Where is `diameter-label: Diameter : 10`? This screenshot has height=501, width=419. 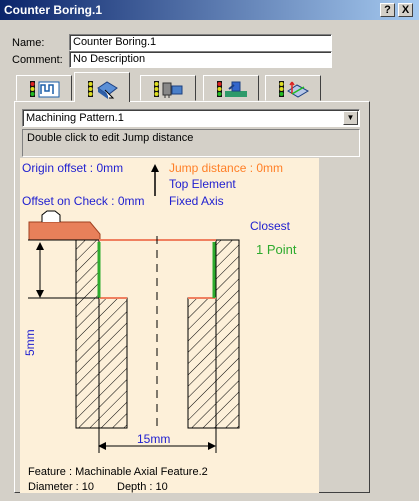
diameter-label: Diameter : 10 is located at coordinates (61, 487).